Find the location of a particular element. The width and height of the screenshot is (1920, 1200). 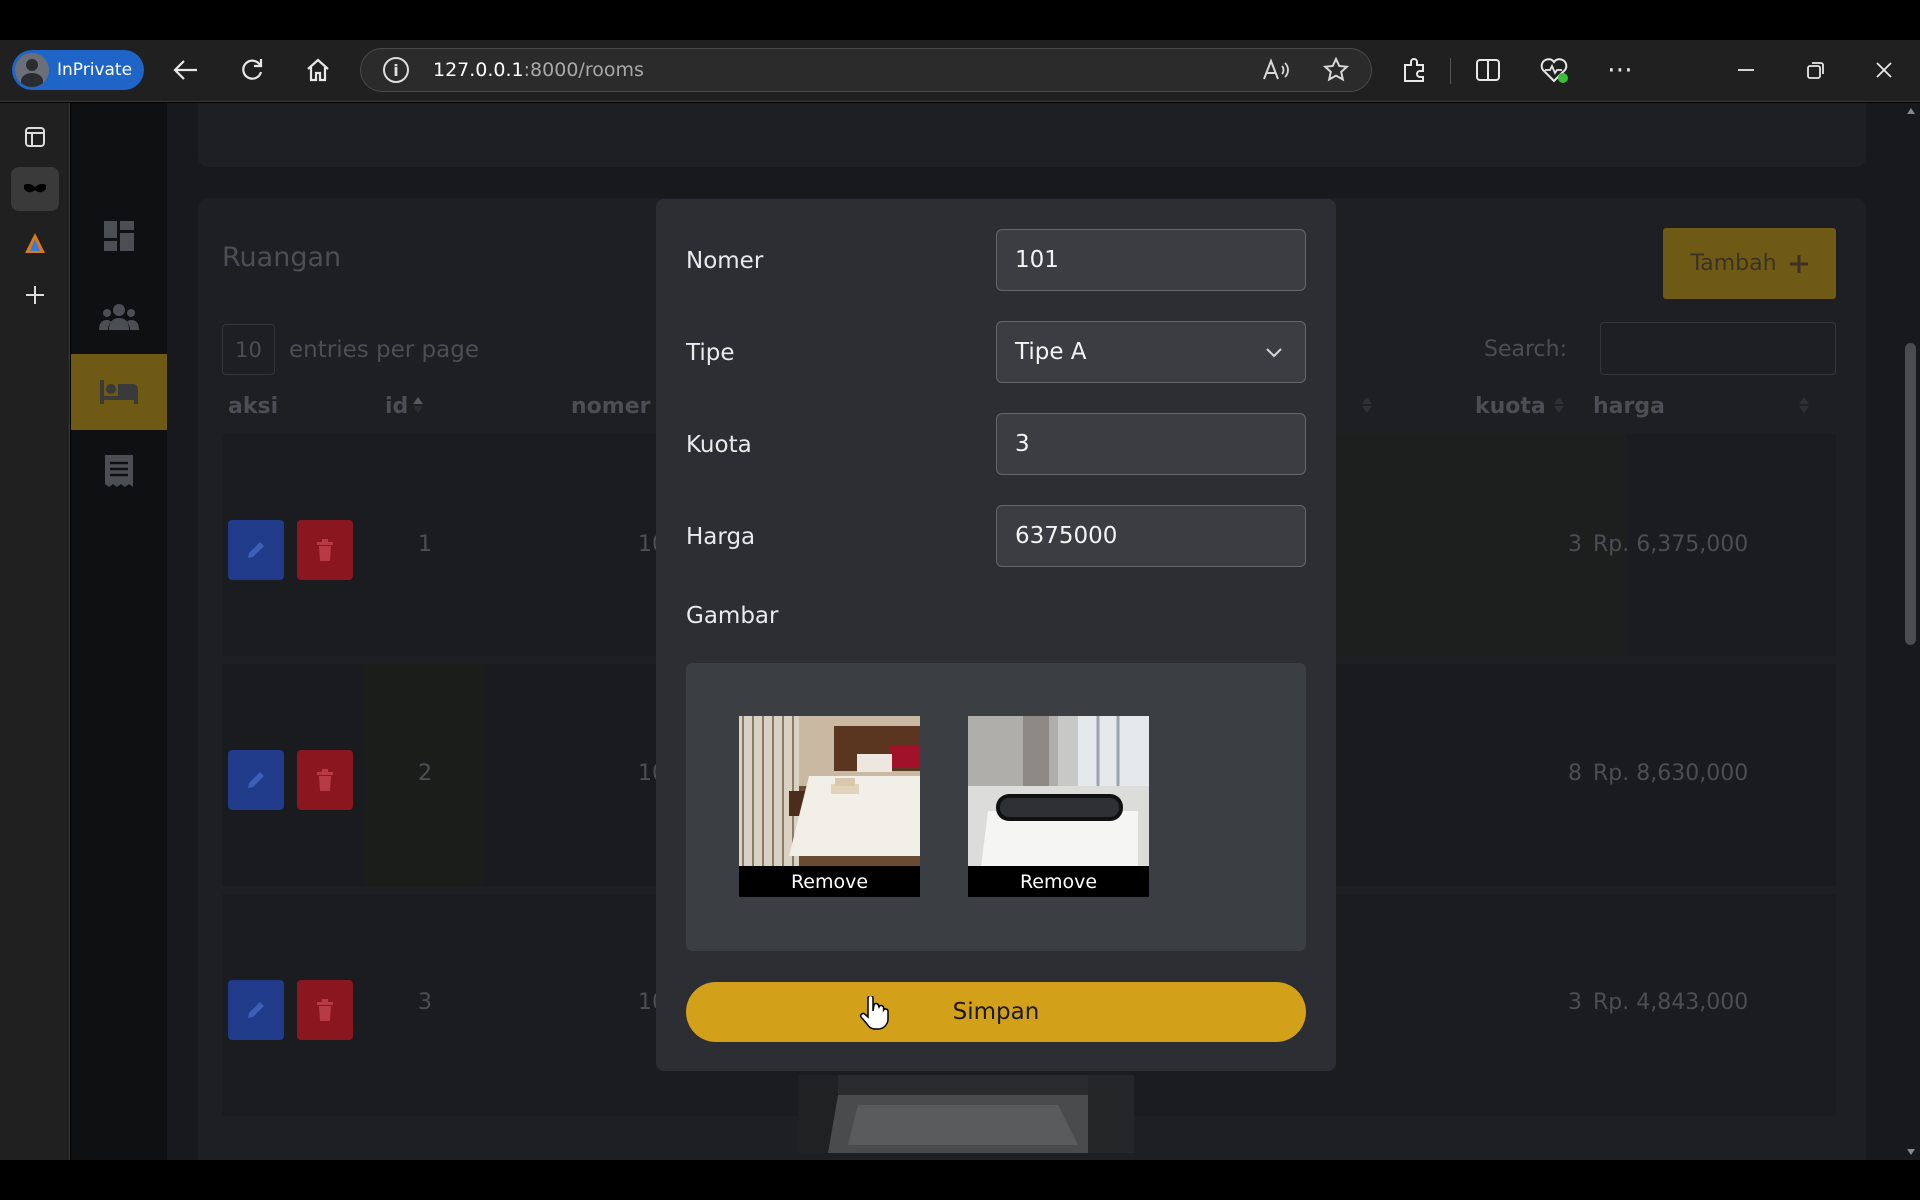

add-button-label: Tambah is located at coordinates (1733, 263).